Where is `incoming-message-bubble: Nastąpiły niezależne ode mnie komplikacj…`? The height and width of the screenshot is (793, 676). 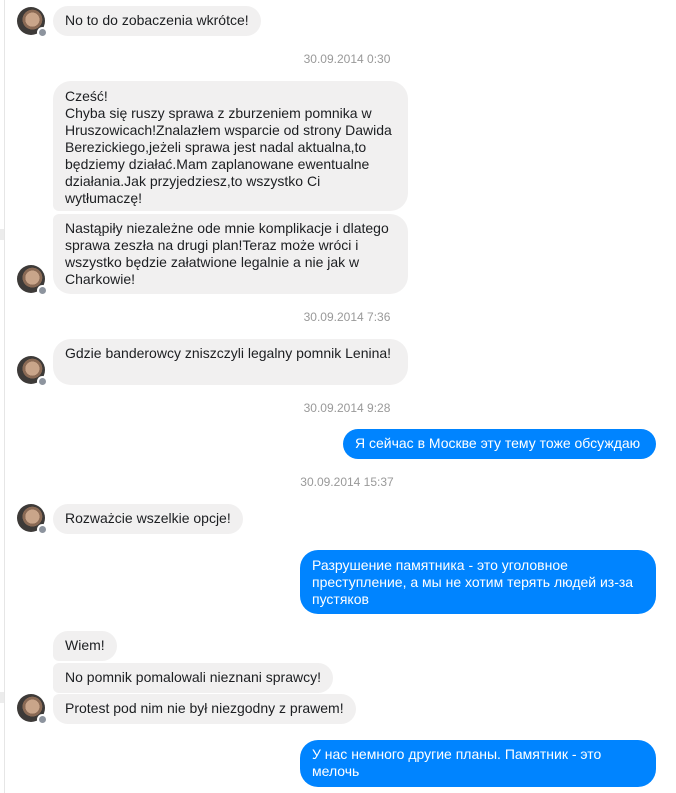 incoming-message-bubble: Nastąpiły niezależne ode mnie komplikacj… is located at coordinates (230, 254).